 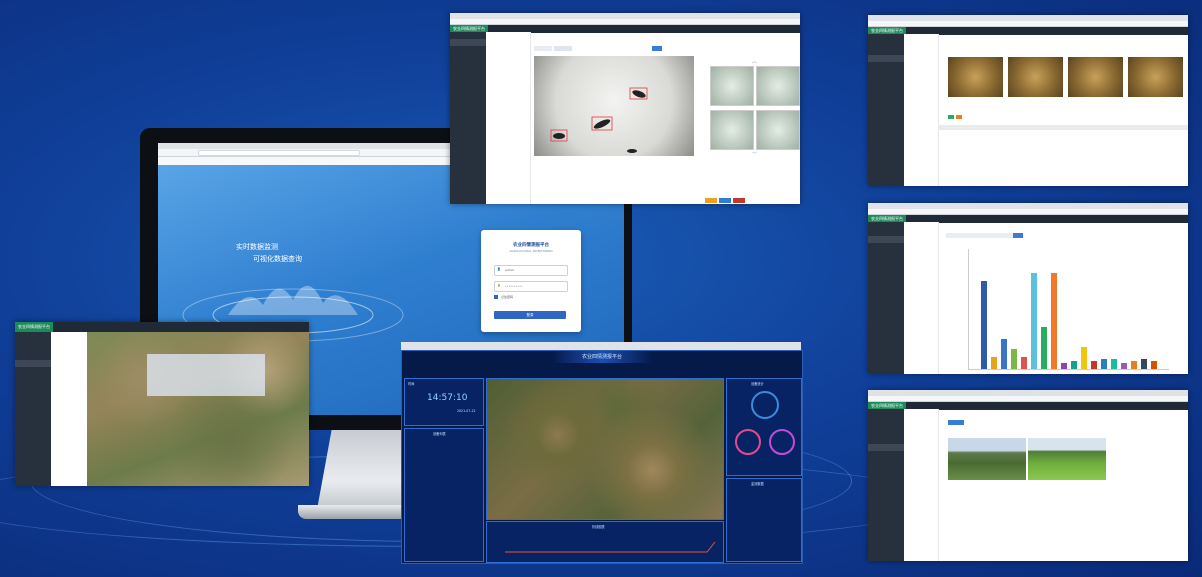 I want to click on satellite-map, so click(x=198, y=409).